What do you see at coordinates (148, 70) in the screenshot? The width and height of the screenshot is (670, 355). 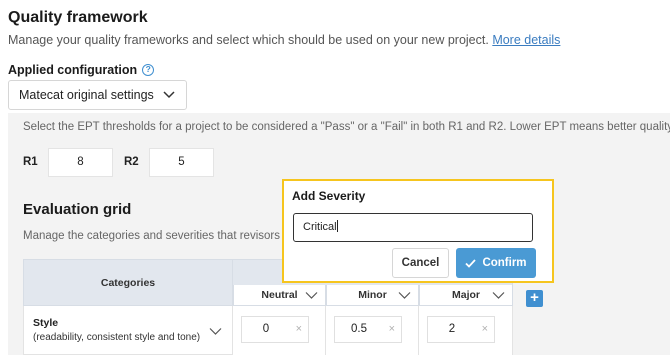 I see `question-circle-icon: ?` at bounding box center [148, 70].